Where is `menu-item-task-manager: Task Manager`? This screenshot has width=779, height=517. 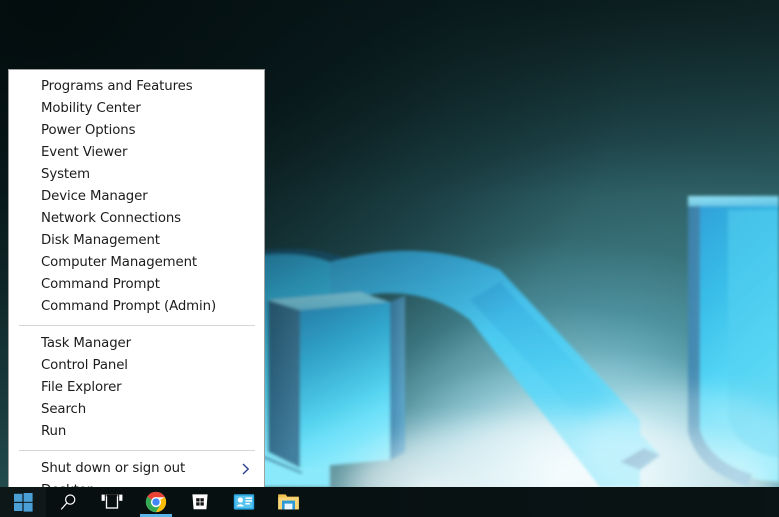 menu-item-task-manager: Task Manager is located at coordinates (136, 344).